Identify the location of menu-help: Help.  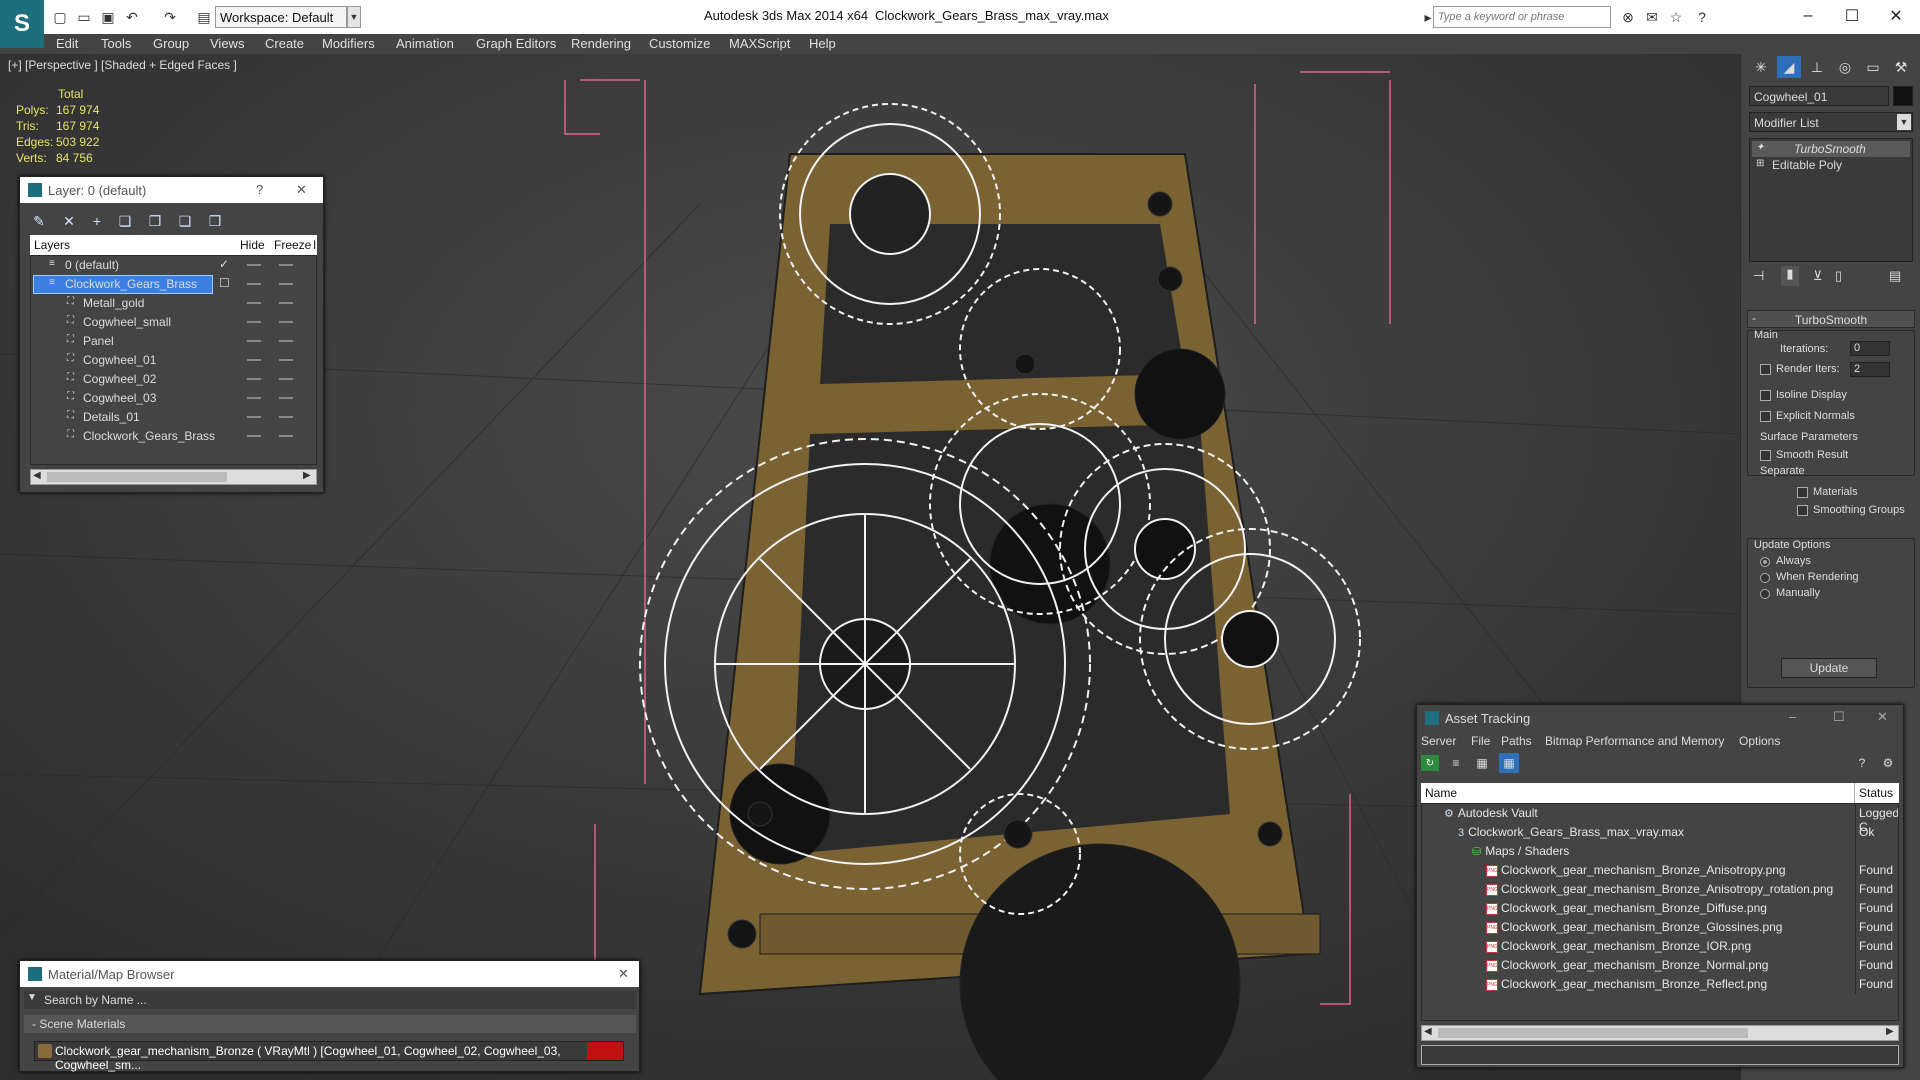
(822, 44).